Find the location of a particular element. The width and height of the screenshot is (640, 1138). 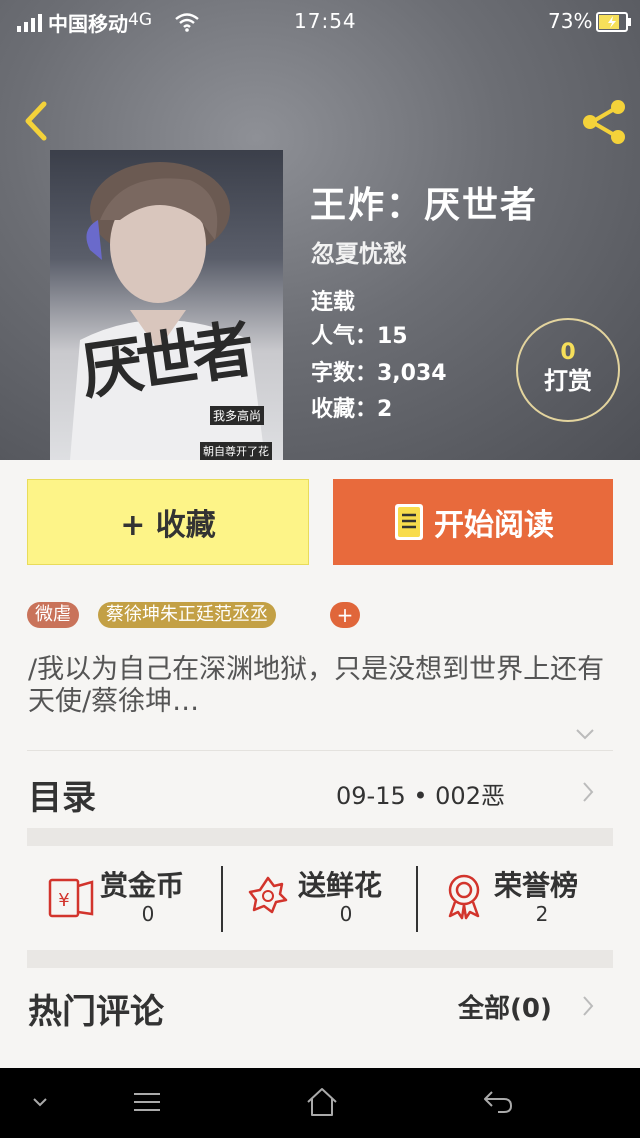

home-icon is located at coordinates (322, 1102).